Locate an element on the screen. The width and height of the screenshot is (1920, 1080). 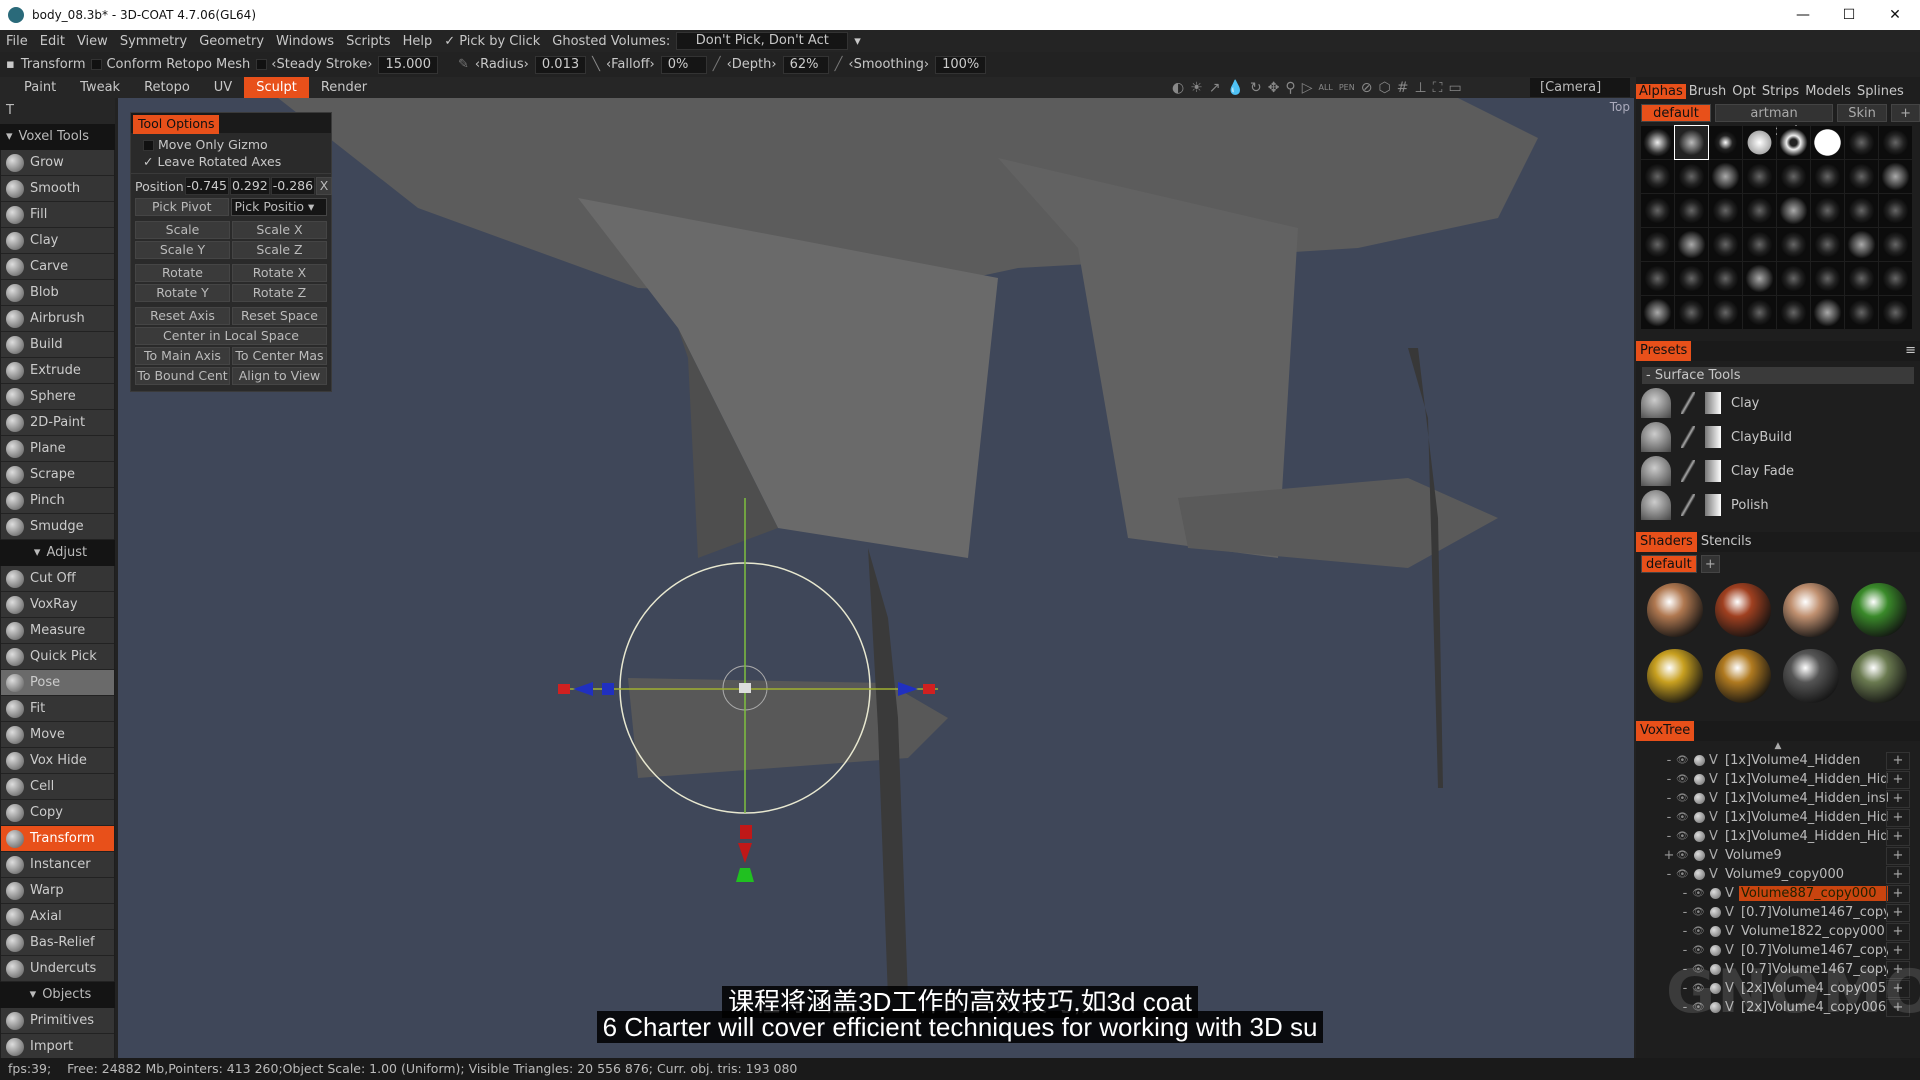
voxtree-item-name: [1x]Volume4_Hidden_inst is located at coordinates (1805, 798).